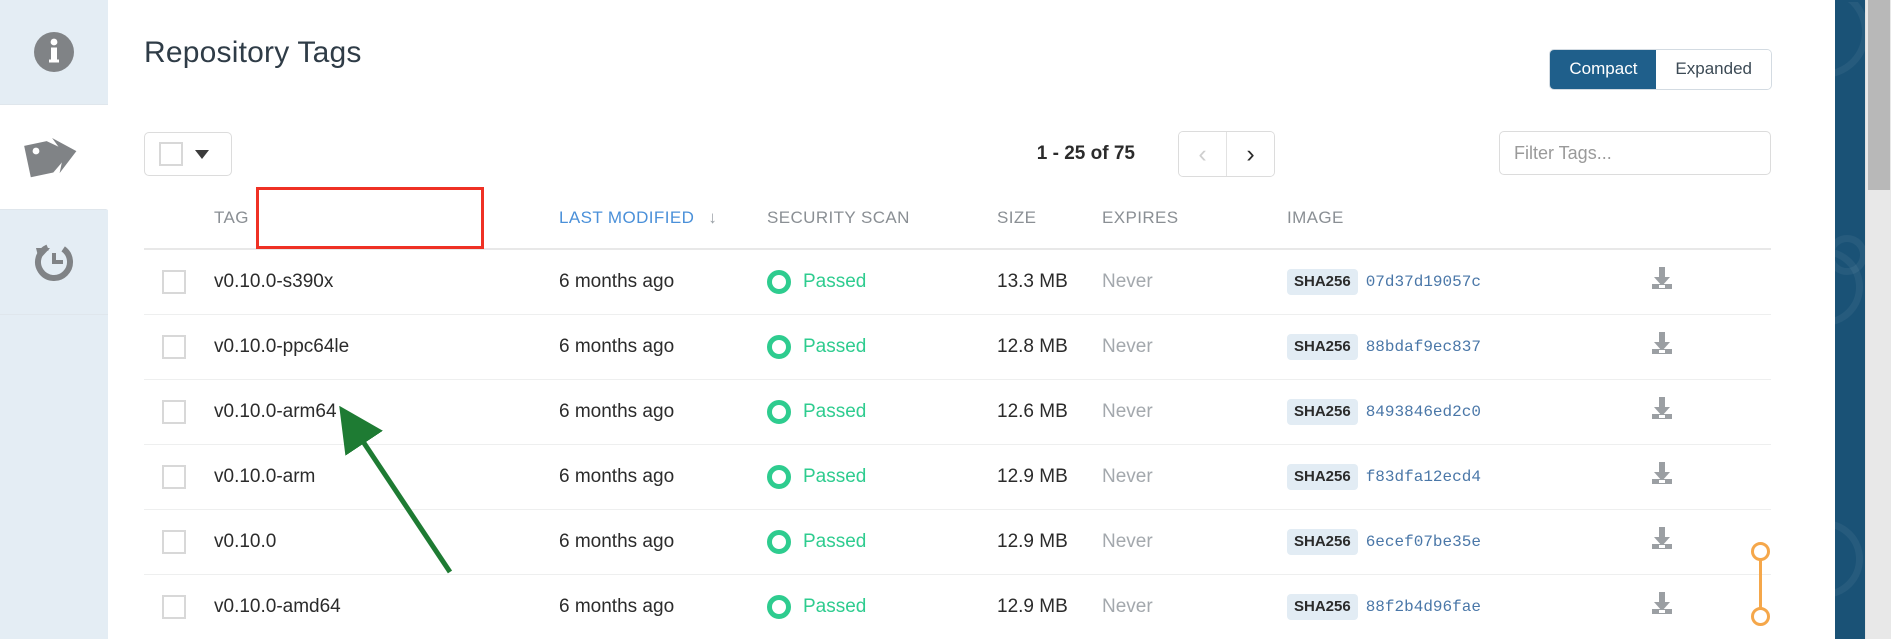  I want to click on digest-value: 8493846ed2c0, so click(1423, 412).